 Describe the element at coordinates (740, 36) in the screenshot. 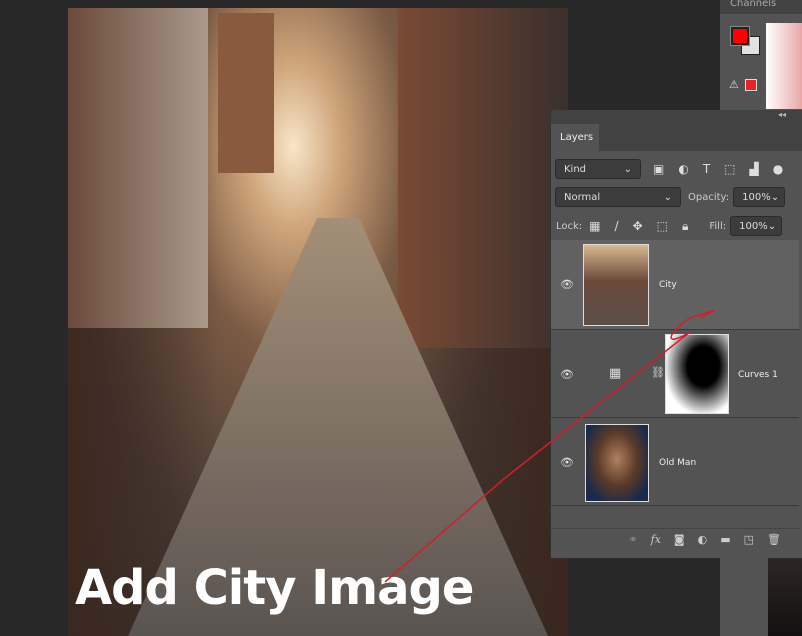

I see `foreground-color-swatch` at that location.